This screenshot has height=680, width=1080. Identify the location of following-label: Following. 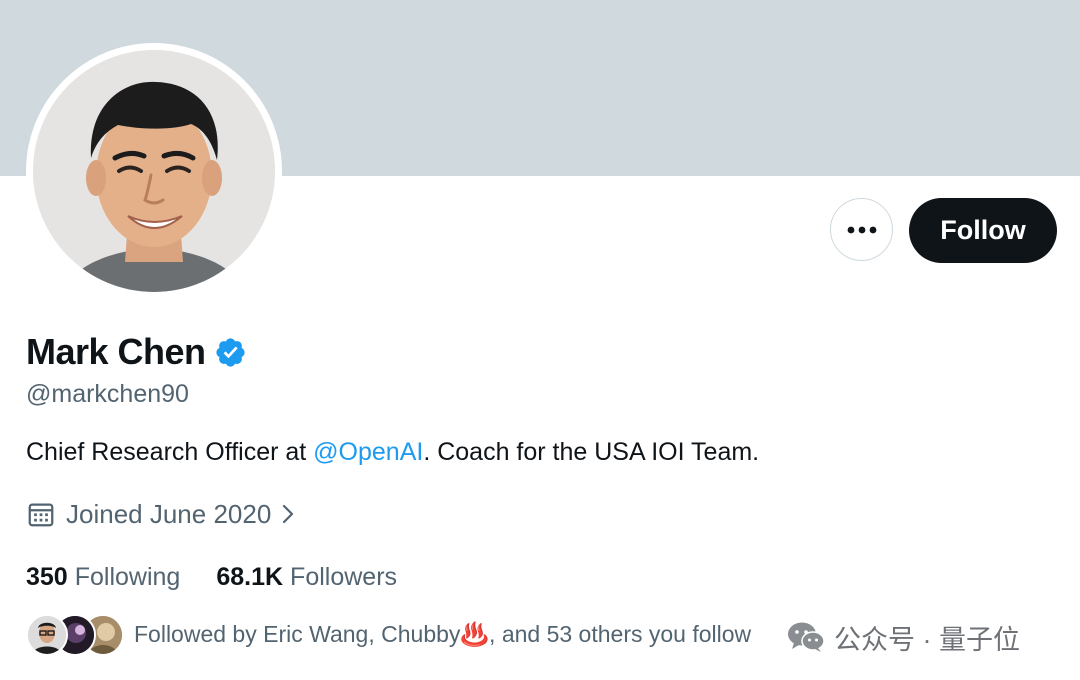
(127, 576).